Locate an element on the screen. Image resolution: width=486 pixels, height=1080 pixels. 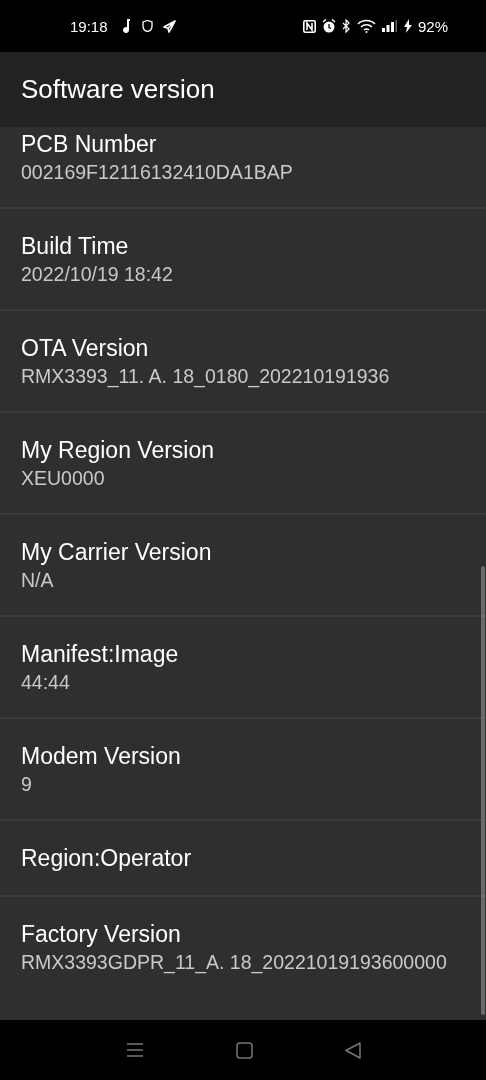
nfc-icon is located at coordinates (309, 26).